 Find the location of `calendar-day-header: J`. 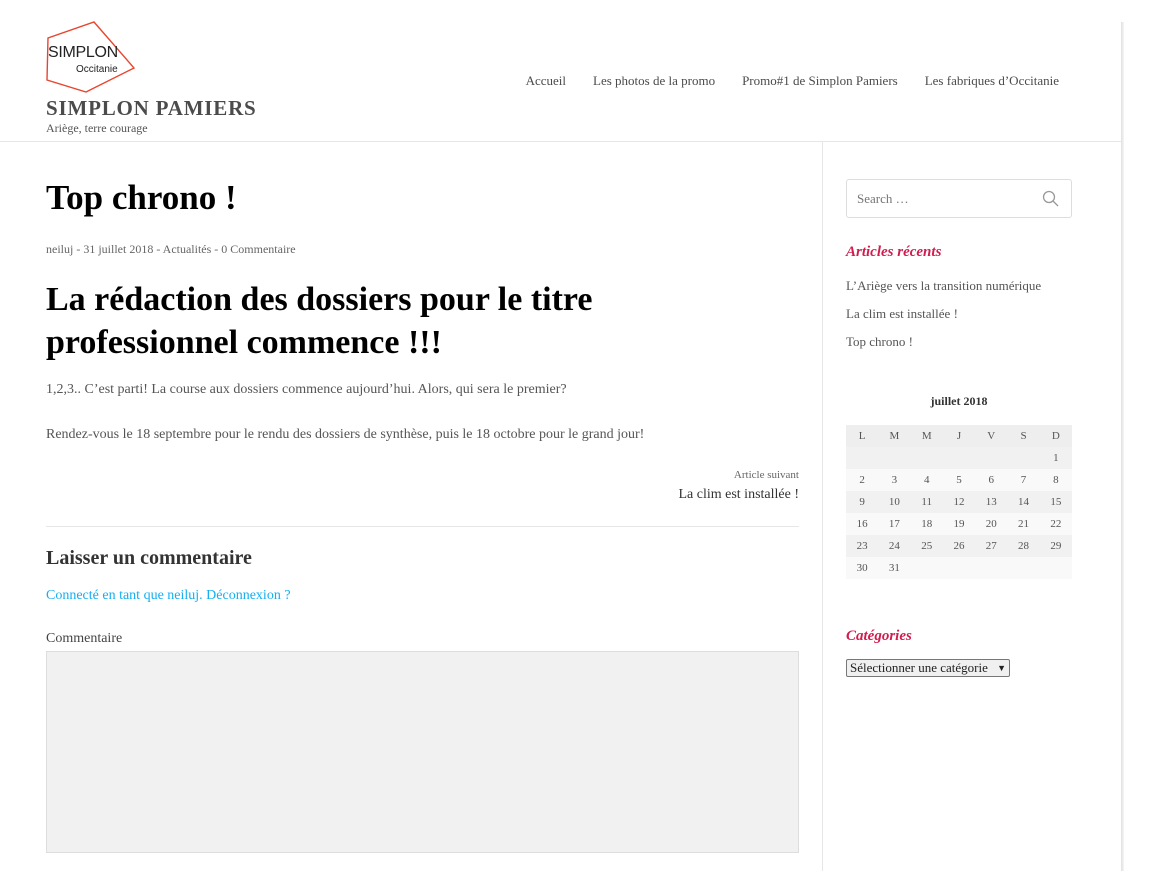

calendar-day-header: J is located at coordinates (959, 436).